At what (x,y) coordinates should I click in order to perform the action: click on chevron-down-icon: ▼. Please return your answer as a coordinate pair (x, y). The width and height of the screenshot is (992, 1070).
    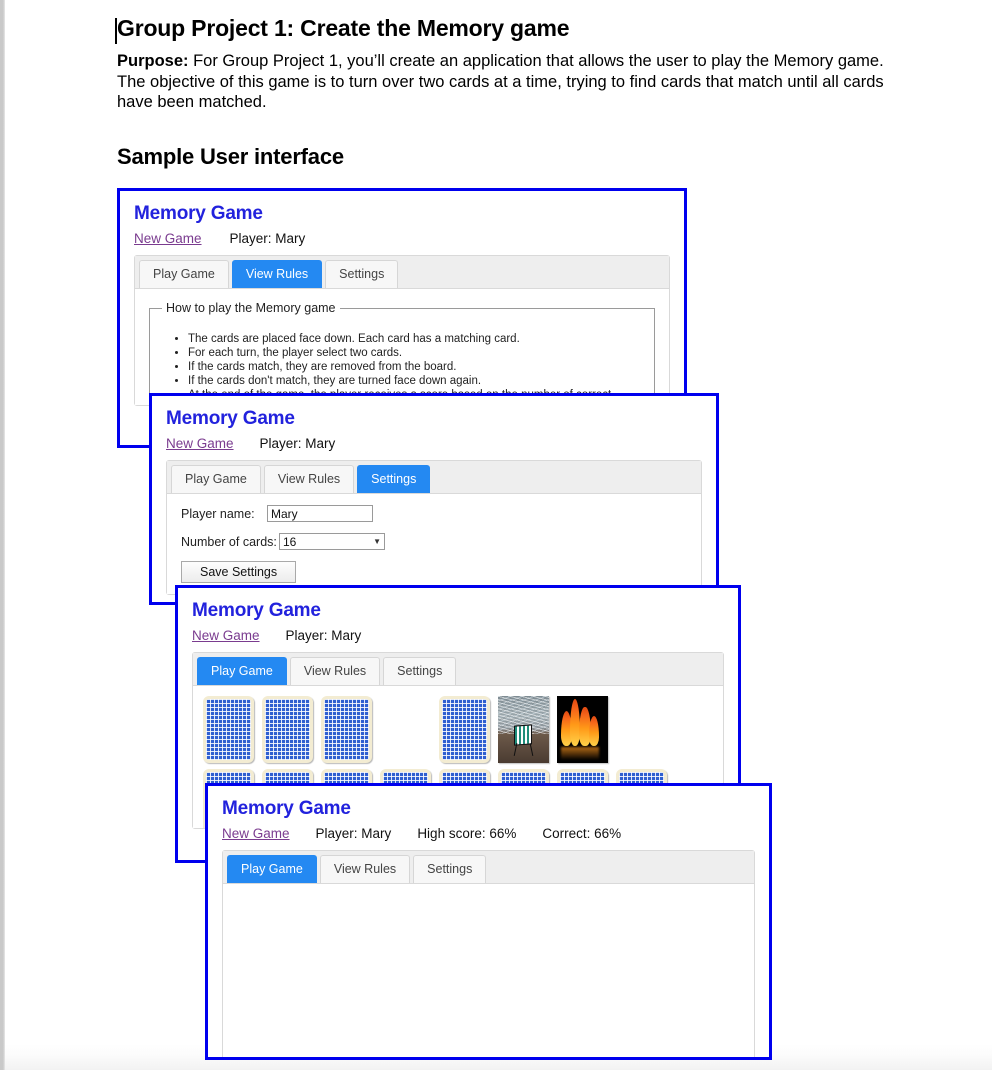
    Looking at the image, I should click on (377, 541).